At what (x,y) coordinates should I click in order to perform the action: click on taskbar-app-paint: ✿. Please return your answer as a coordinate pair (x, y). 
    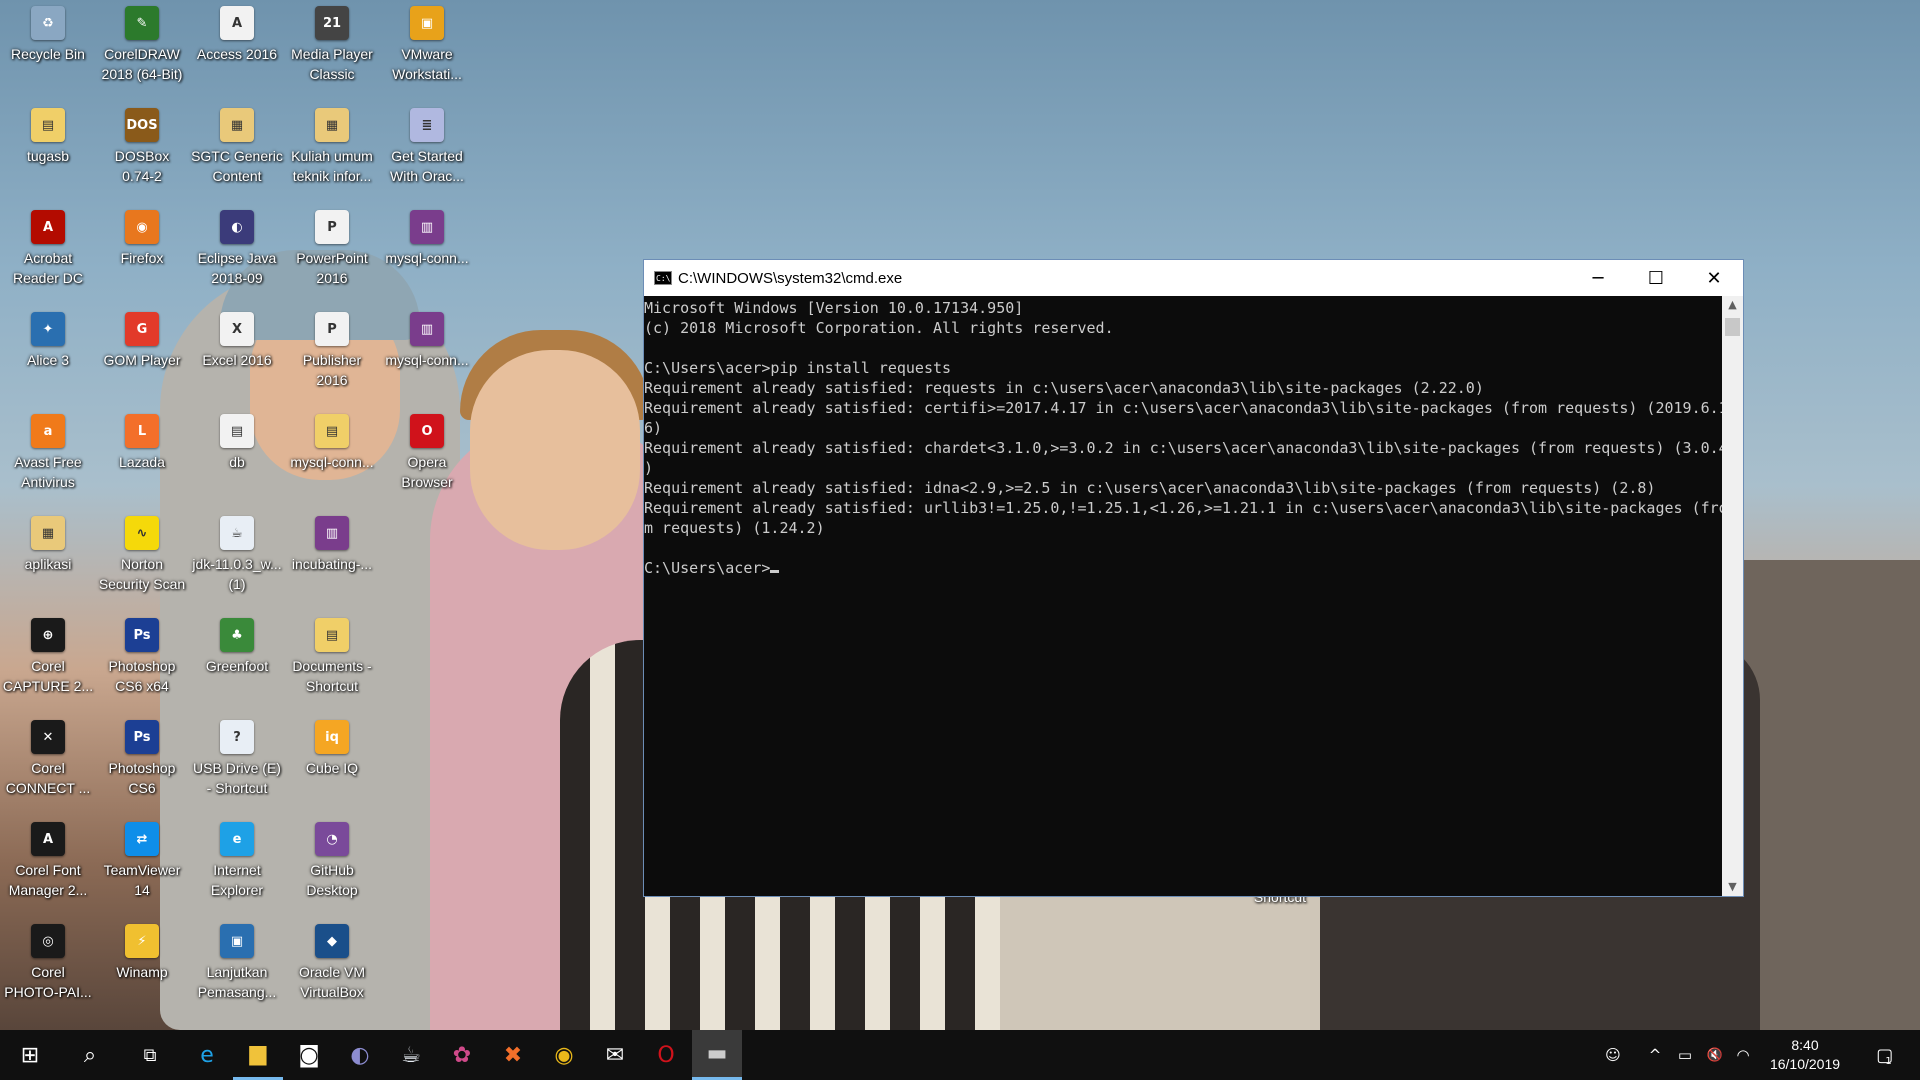
    Looking at the image, I should click on (462, 1055).